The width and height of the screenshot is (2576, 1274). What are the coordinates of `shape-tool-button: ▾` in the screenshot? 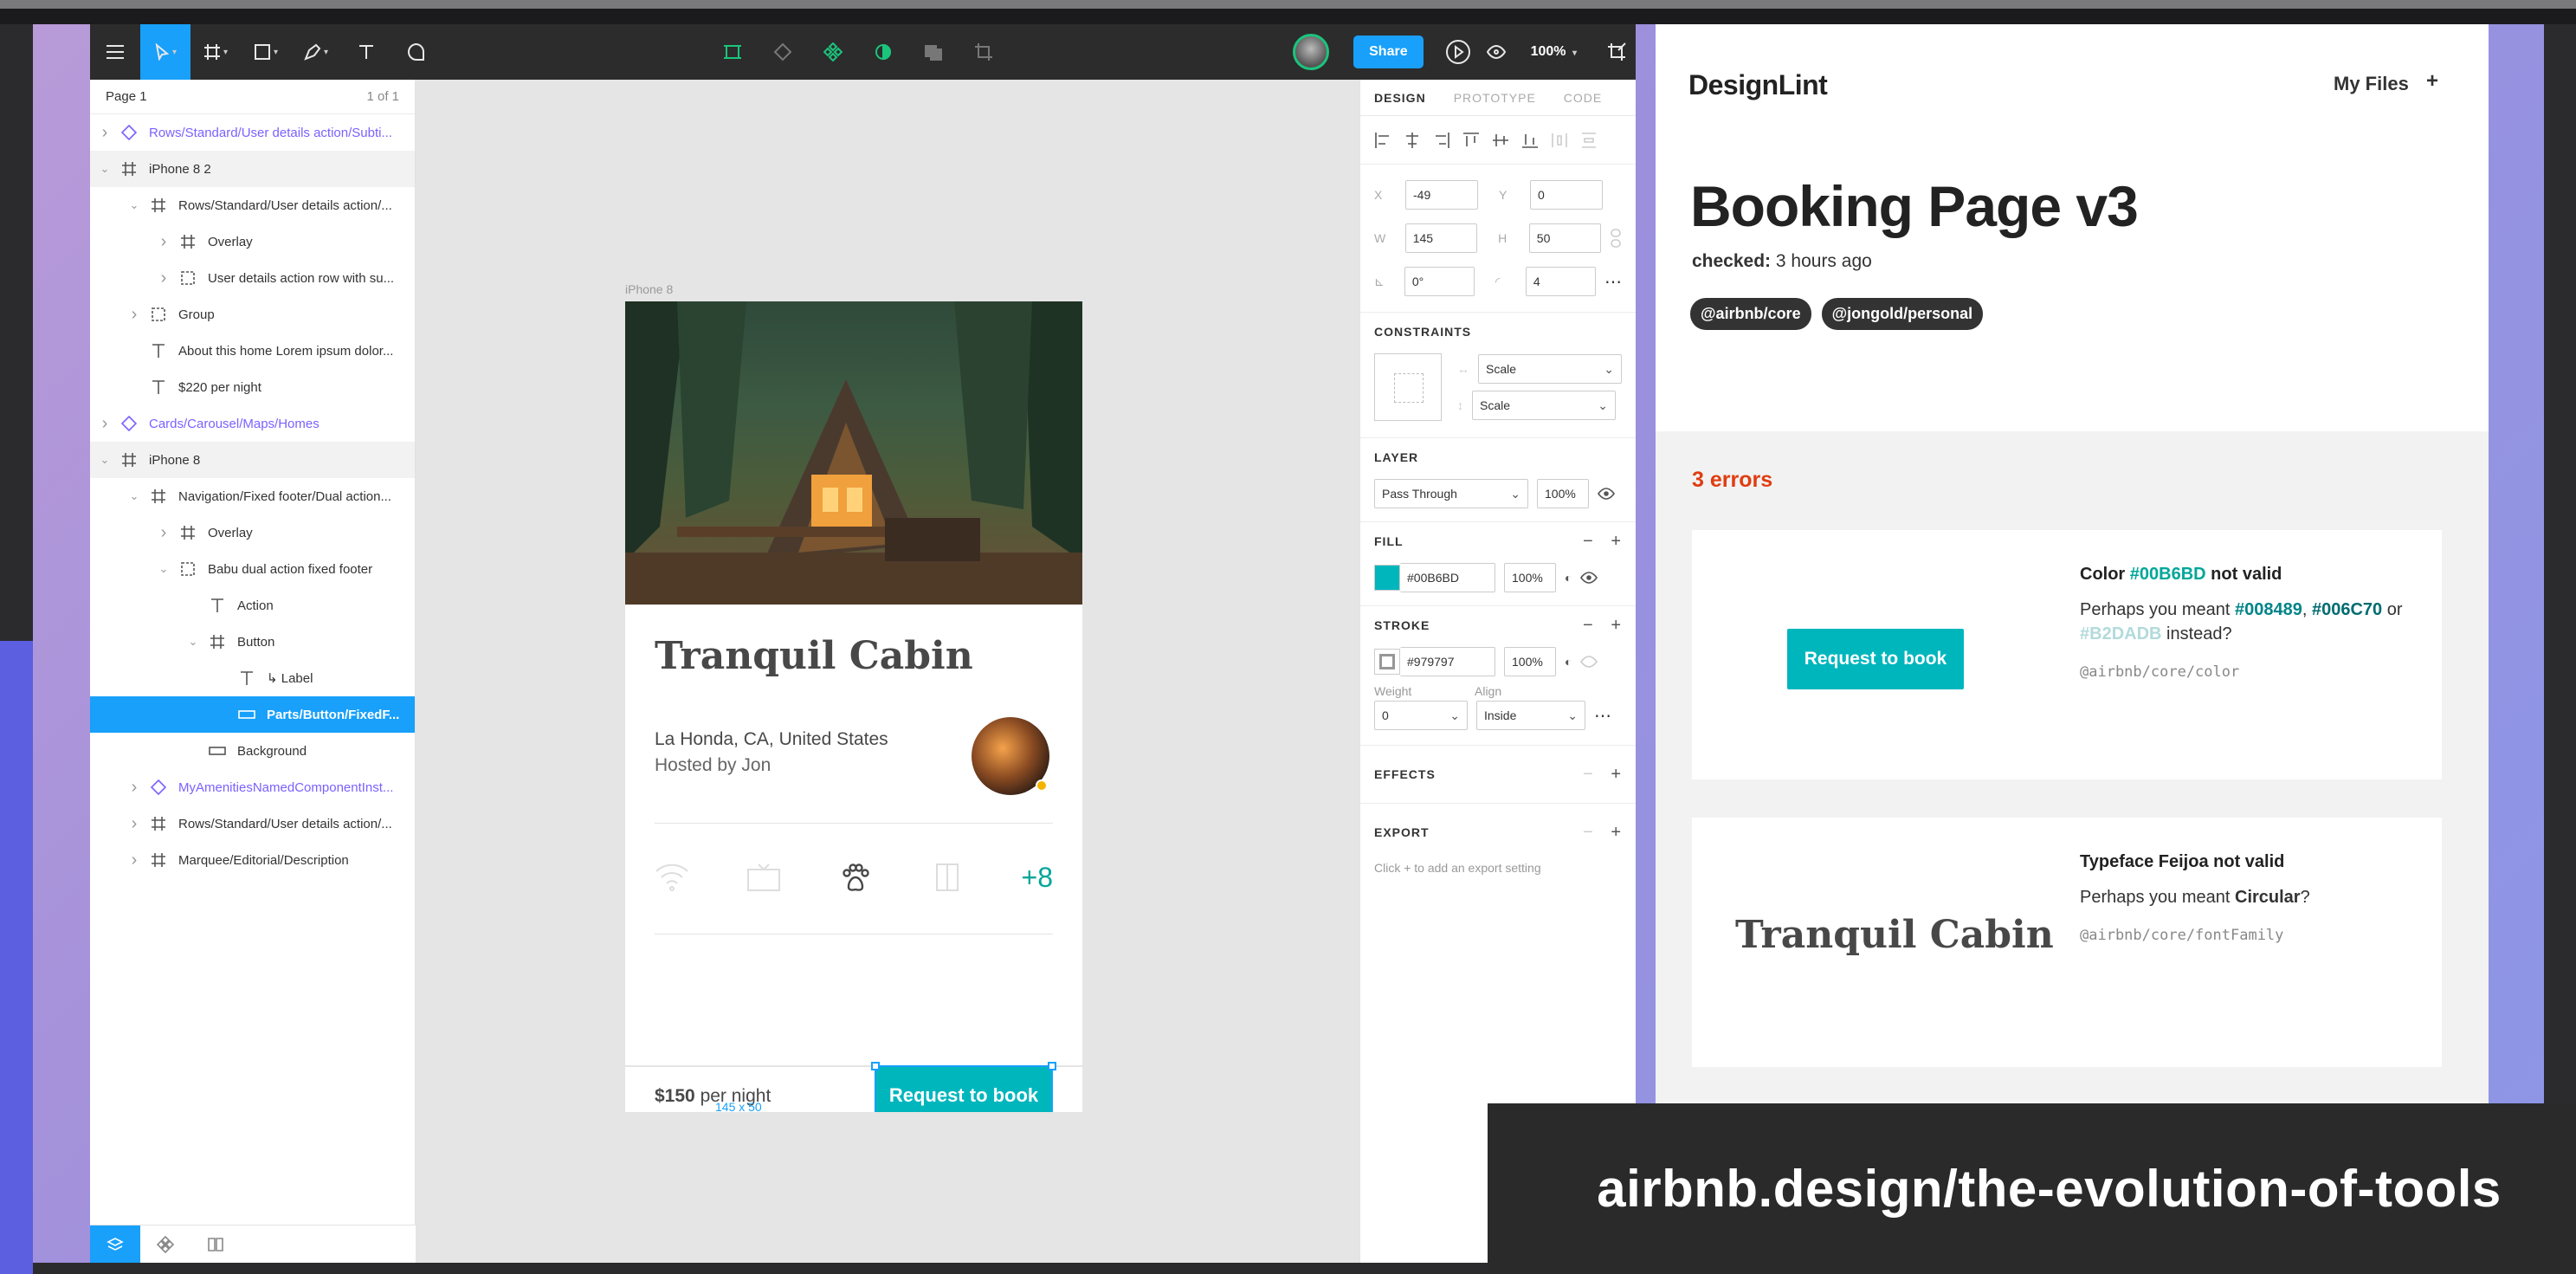 It's located at (266, 52).